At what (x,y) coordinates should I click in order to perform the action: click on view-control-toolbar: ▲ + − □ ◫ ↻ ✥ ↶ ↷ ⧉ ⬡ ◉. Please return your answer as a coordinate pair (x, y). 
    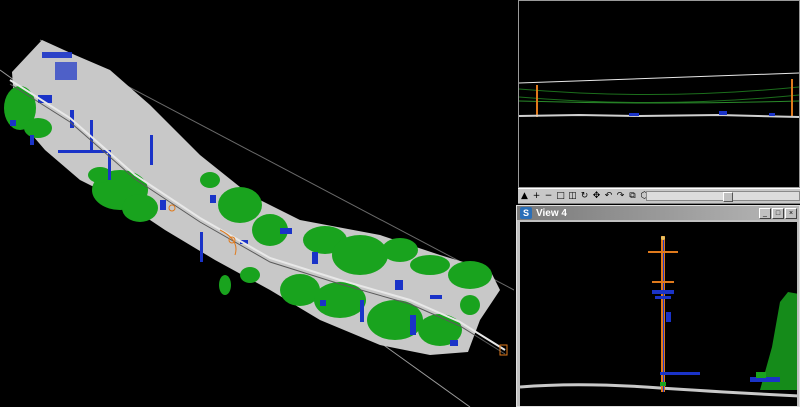
    Looking at the image, I should click on (659, 196).